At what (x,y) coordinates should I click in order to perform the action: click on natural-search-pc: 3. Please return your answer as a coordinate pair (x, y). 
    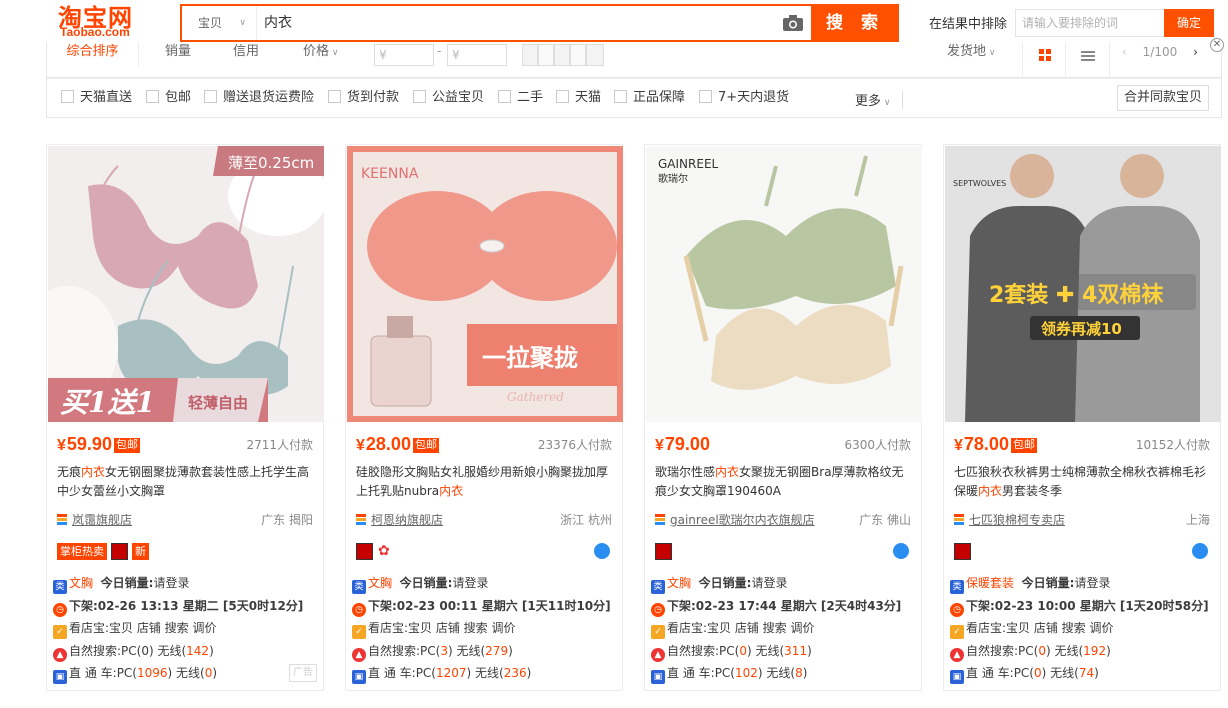
    Looking at the image, I should click on (444, 650).